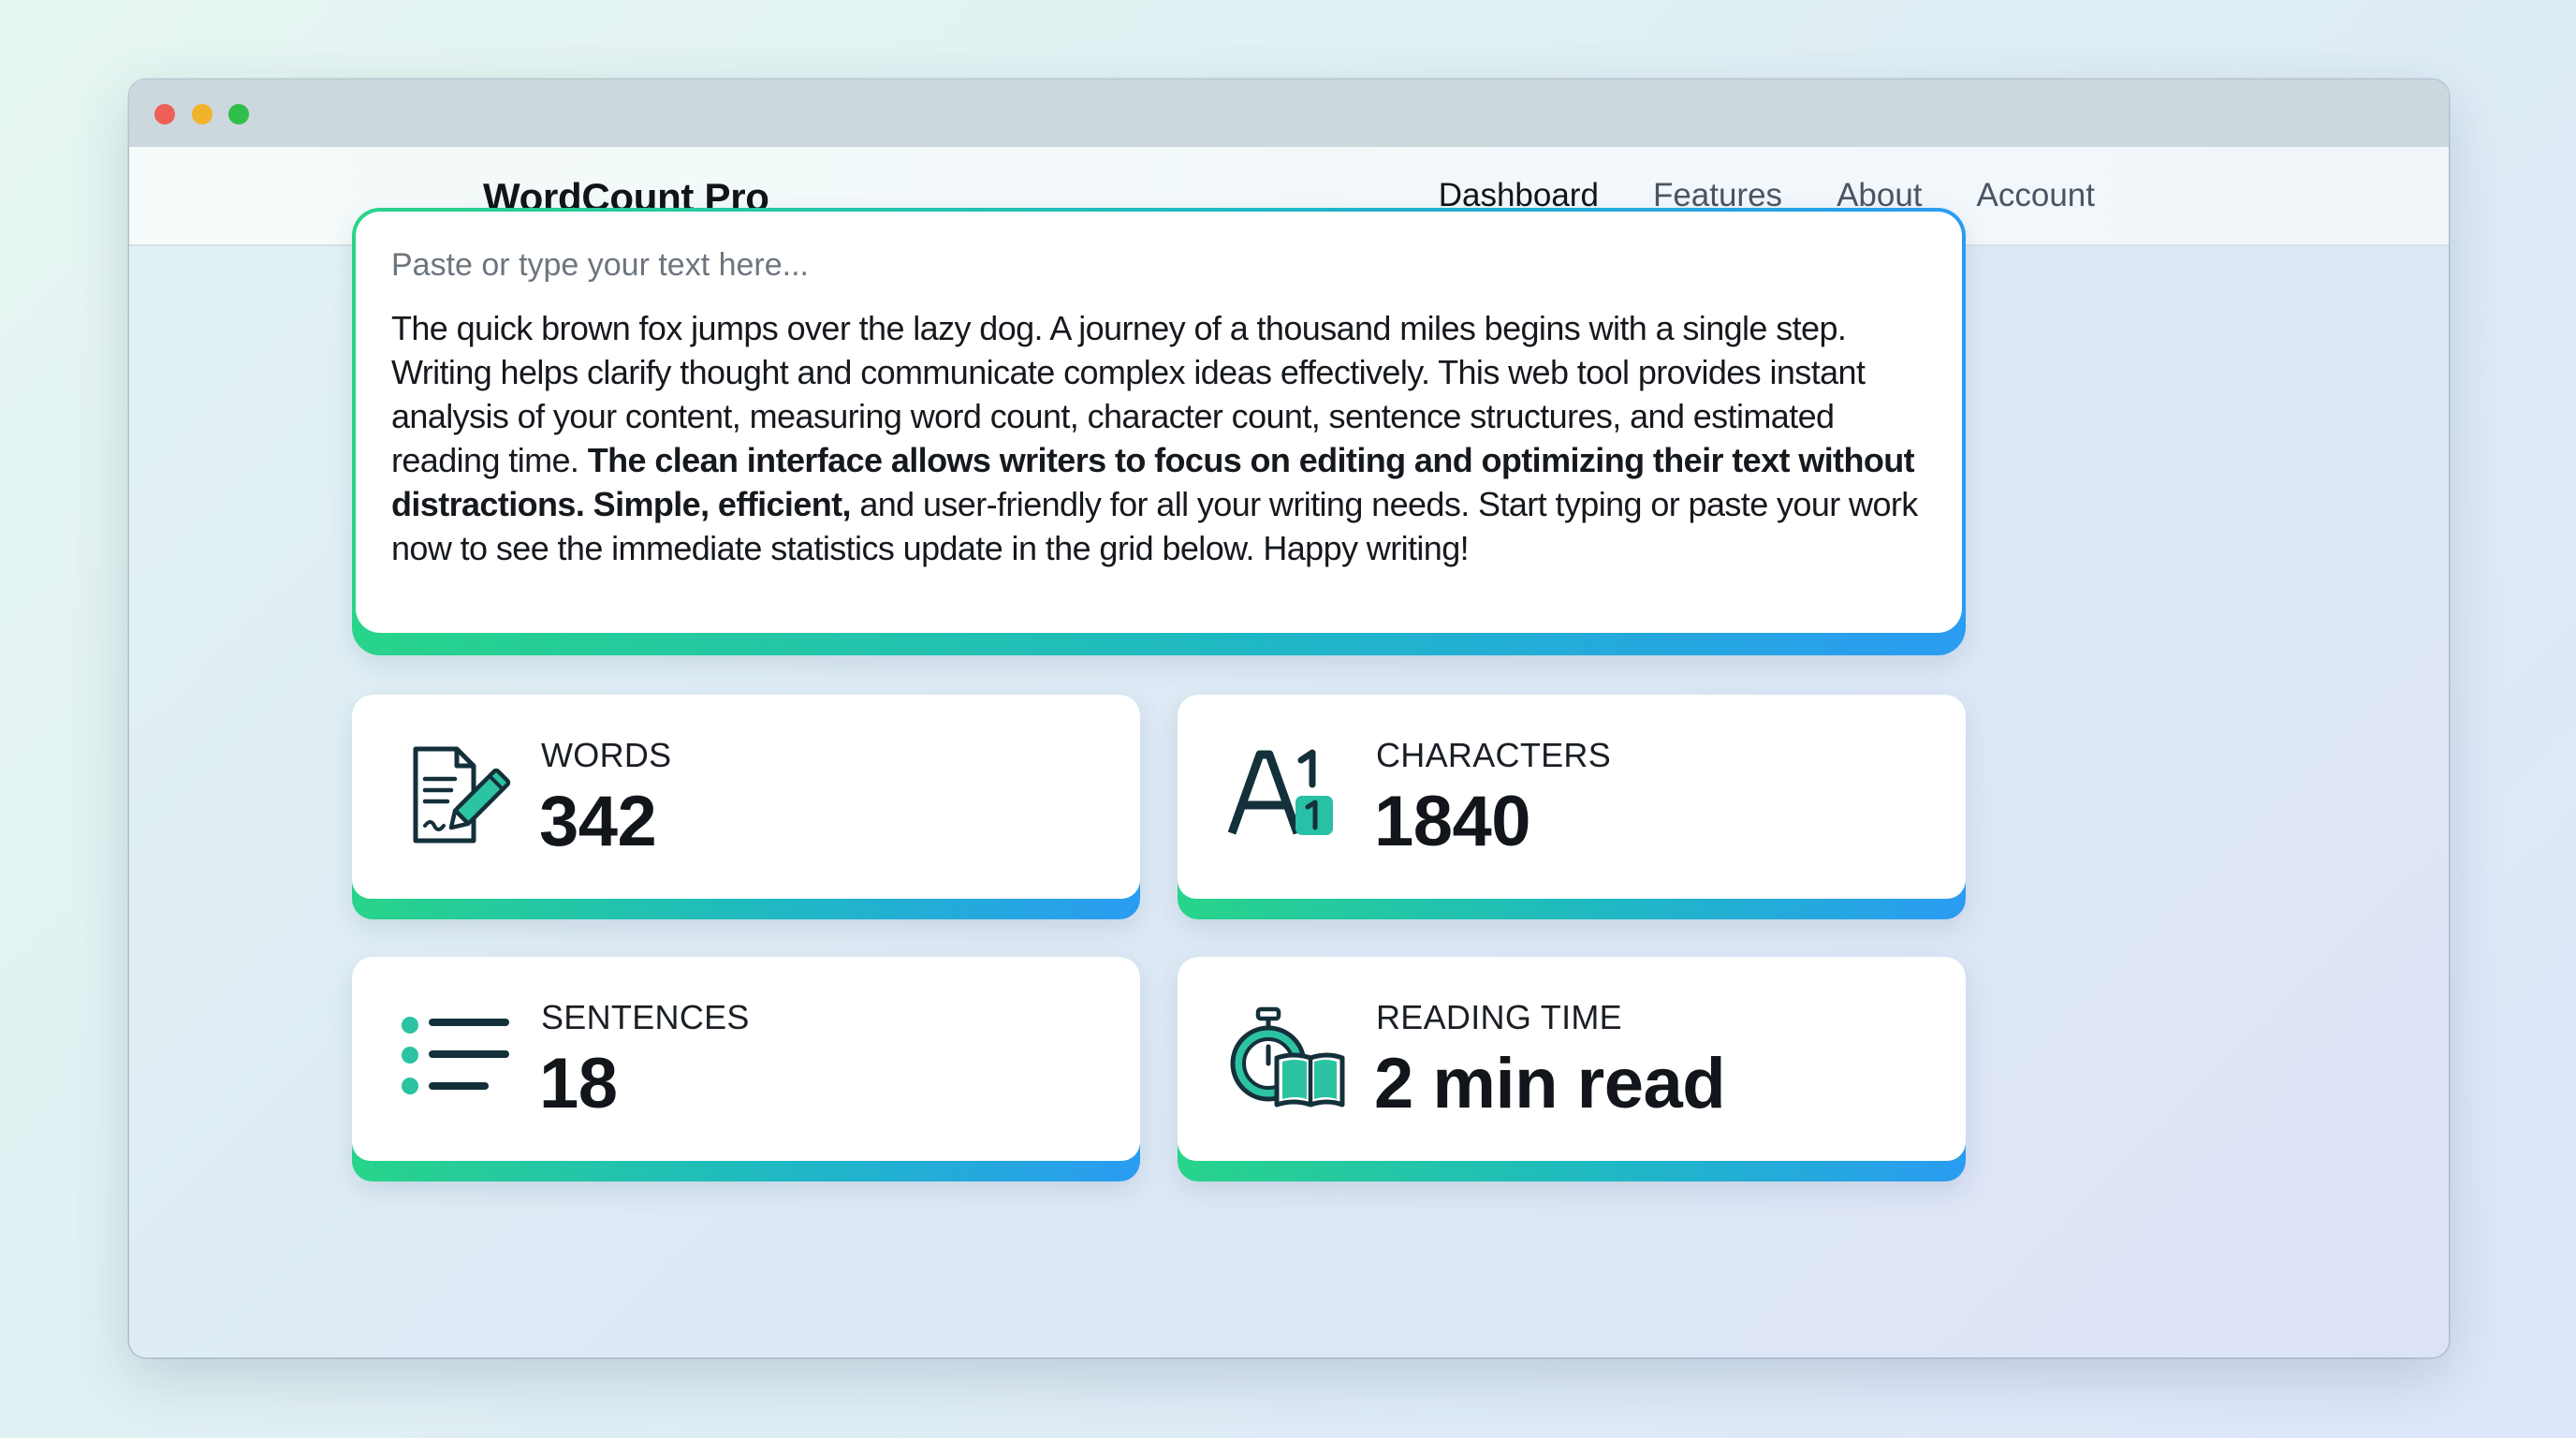 The height and width of the screenshot is (1438, 2576). I want to click on characters-label: CHARACTERS, so click(1494, 755).